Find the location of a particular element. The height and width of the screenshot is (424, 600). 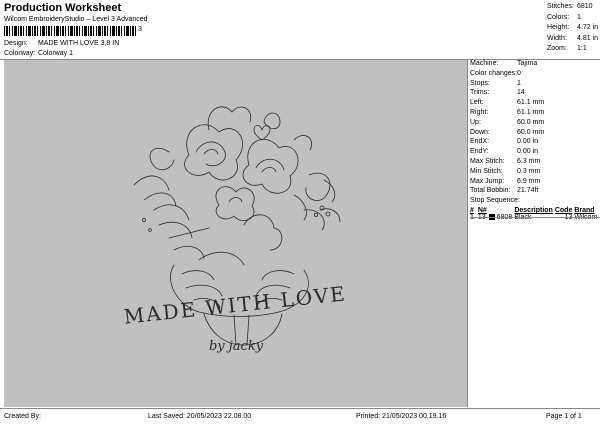

info-label: Total Bobbin: is located at coordinates (490, 191).